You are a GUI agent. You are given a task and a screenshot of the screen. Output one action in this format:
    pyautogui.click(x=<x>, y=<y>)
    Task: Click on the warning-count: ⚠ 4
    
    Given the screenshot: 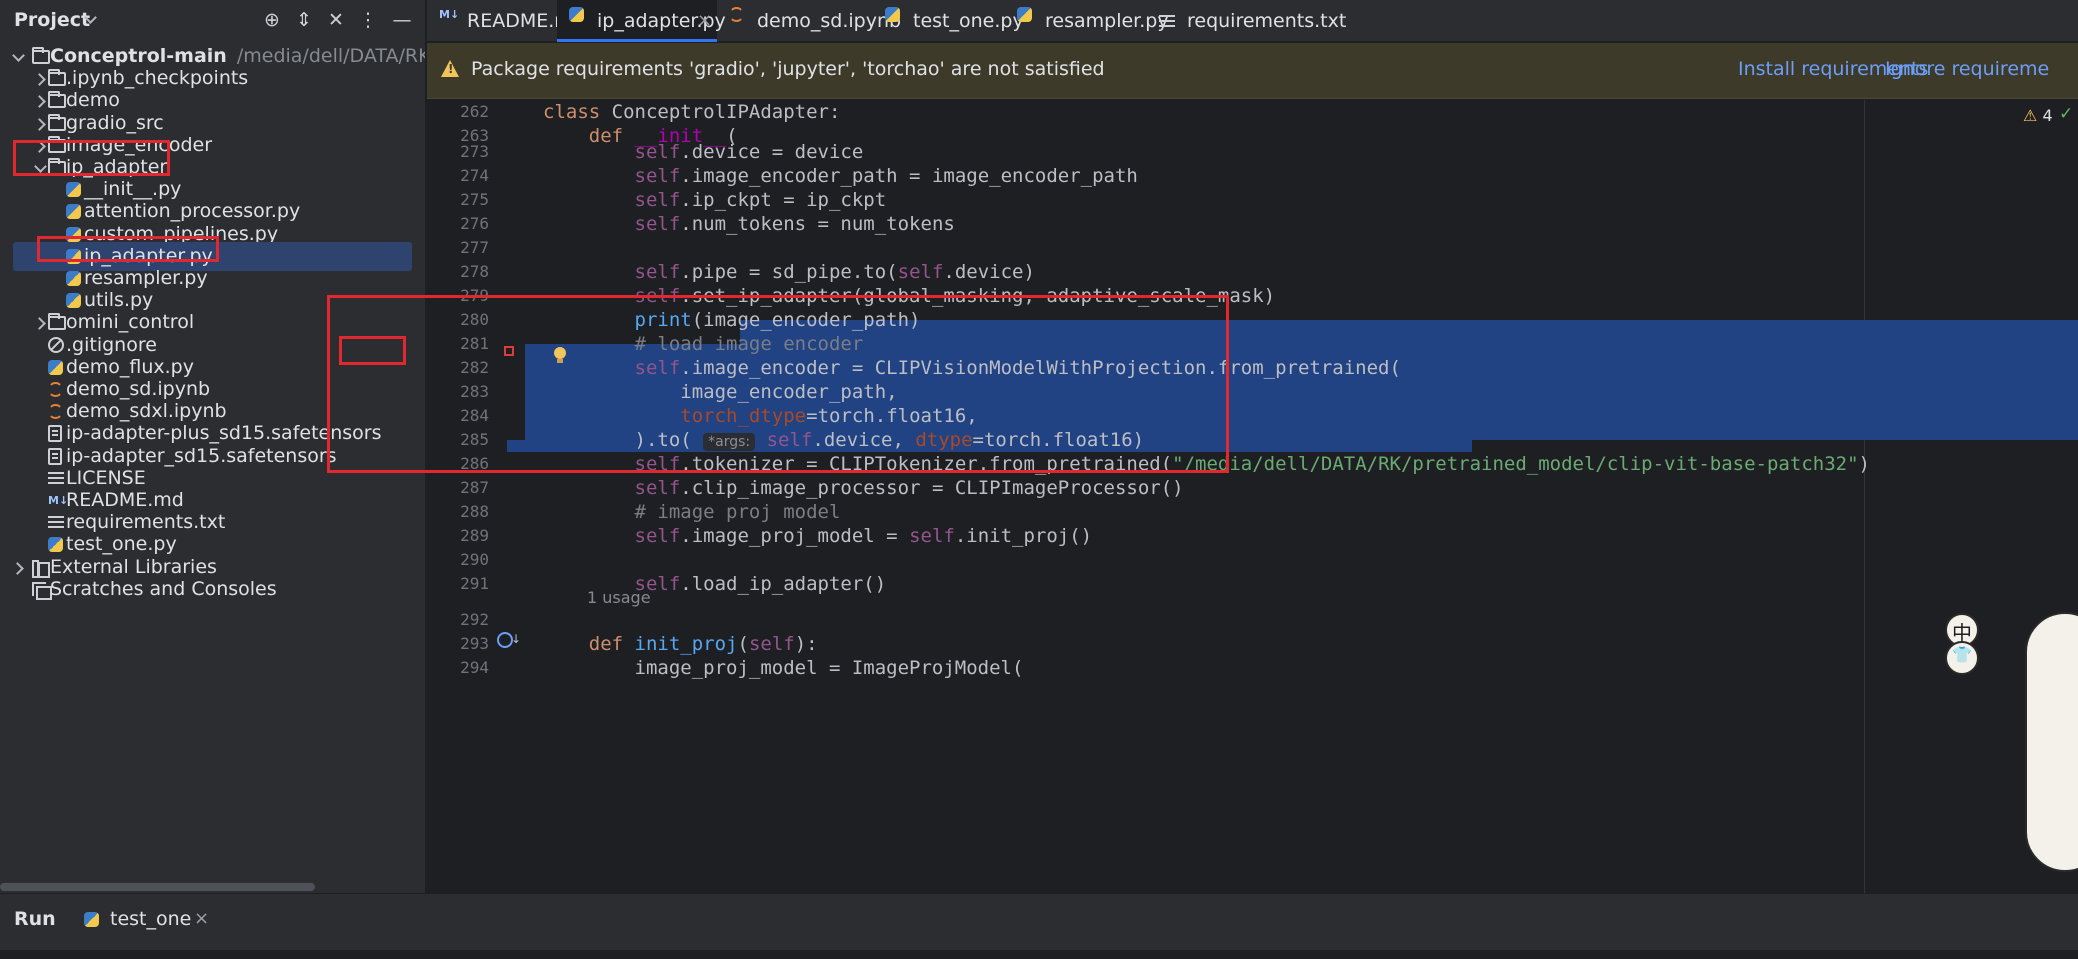 What is the action you would take?
    pyautogui.click(x=2038, y=115)
    